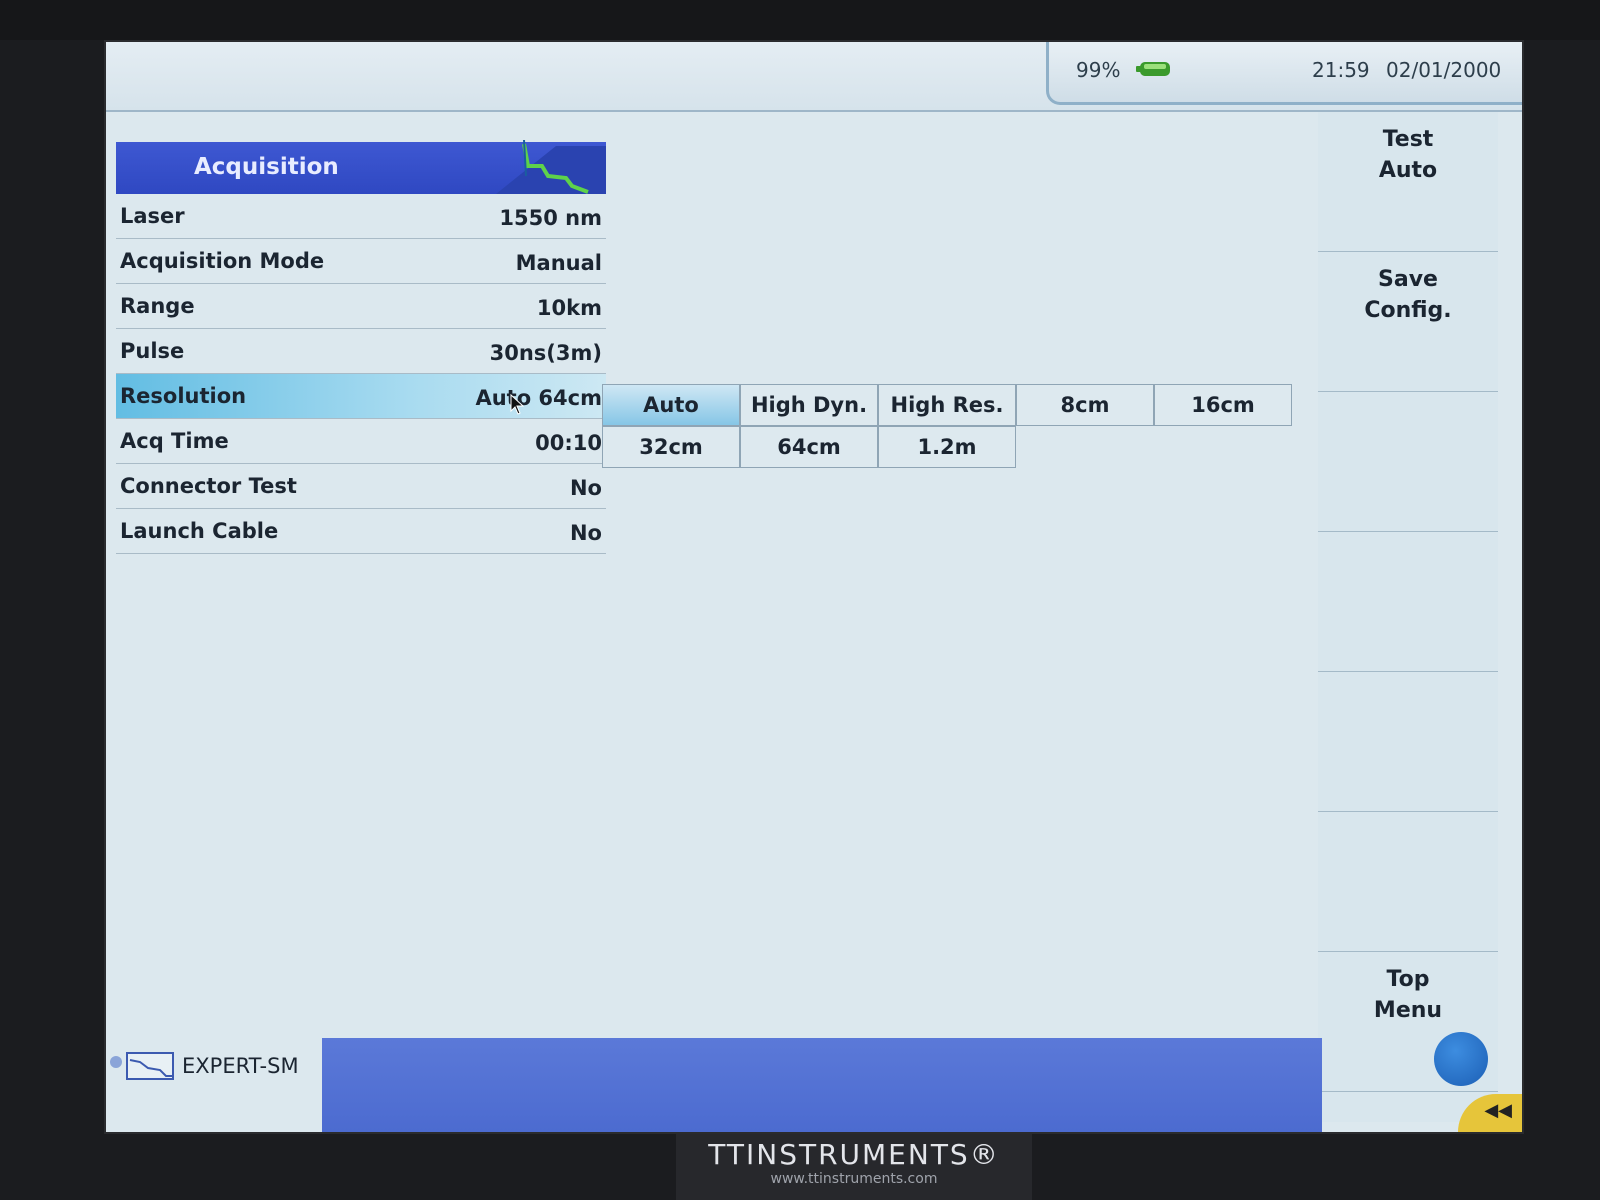  What do you see at coordinates (208, 486) in the screenshot?
I see `row-label: Connector Test` at bounding box center [208, 486].